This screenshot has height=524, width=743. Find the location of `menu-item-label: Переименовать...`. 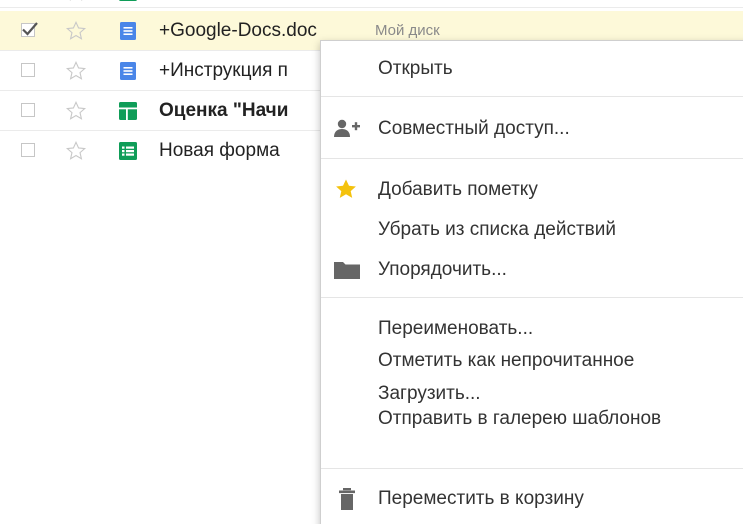

menu-item-label: Переименовать... is located at coordinates (456, 328).